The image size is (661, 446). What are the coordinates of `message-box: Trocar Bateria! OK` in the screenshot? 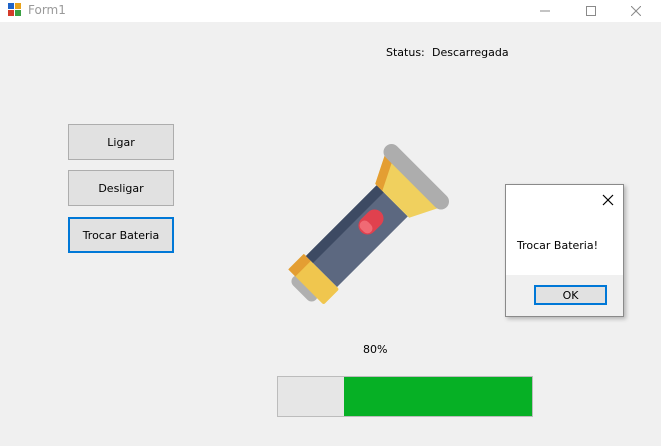 It's located at (564, 250).